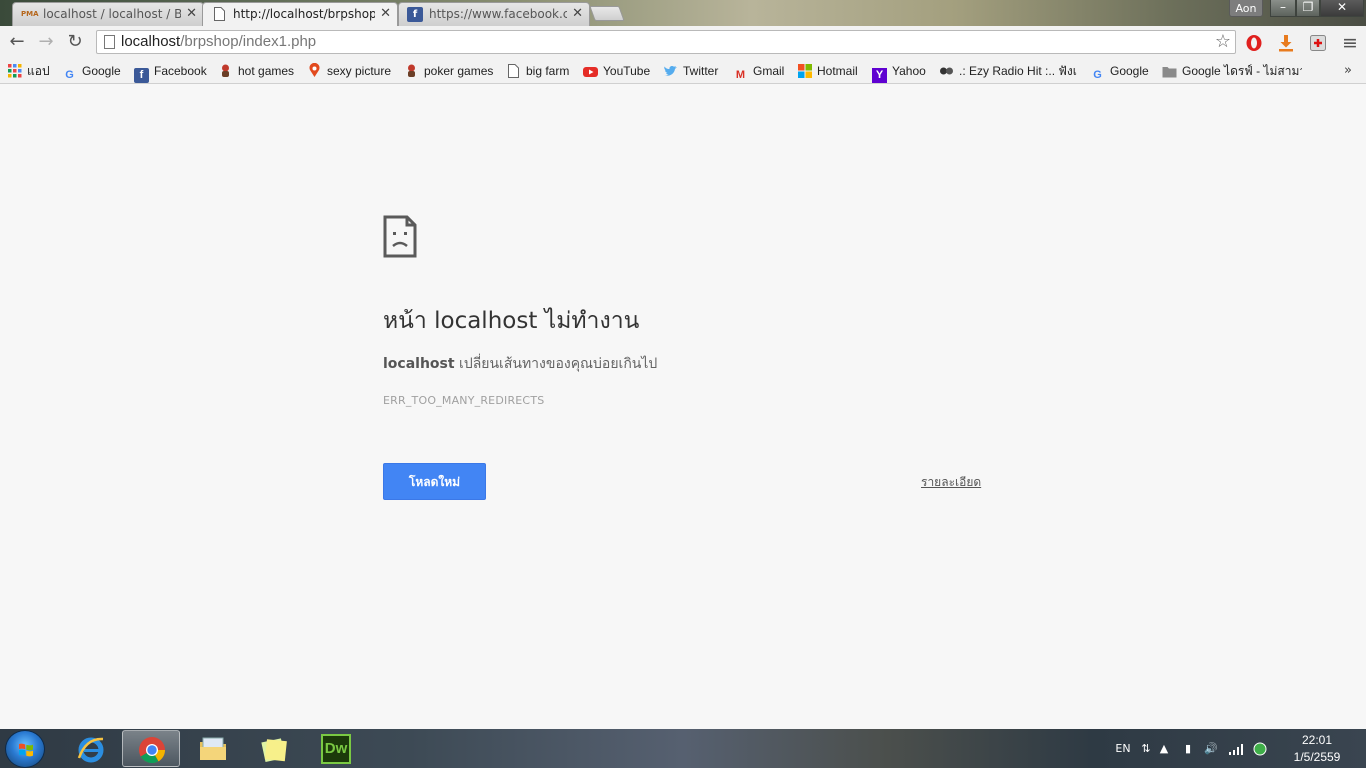 The height and width of the screenshot is (768, 1366). What do you see at coordinates (1286, 43) in the screenshot?
I see `download-icon` at bounding box center [1286, 43].